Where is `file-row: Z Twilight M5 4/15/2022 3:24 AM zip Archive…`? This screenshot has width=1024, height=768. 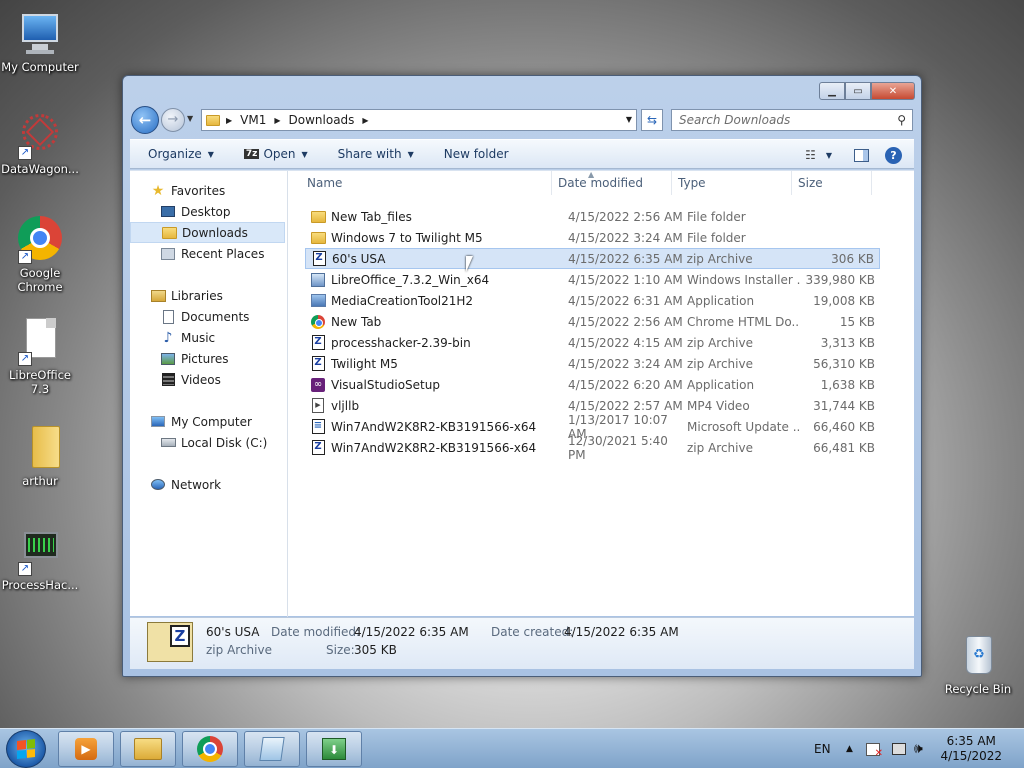
file-row: Z Twilight M5 4/15/2022 3:24 AM zip Archive… is located at coordinates (592, 363).